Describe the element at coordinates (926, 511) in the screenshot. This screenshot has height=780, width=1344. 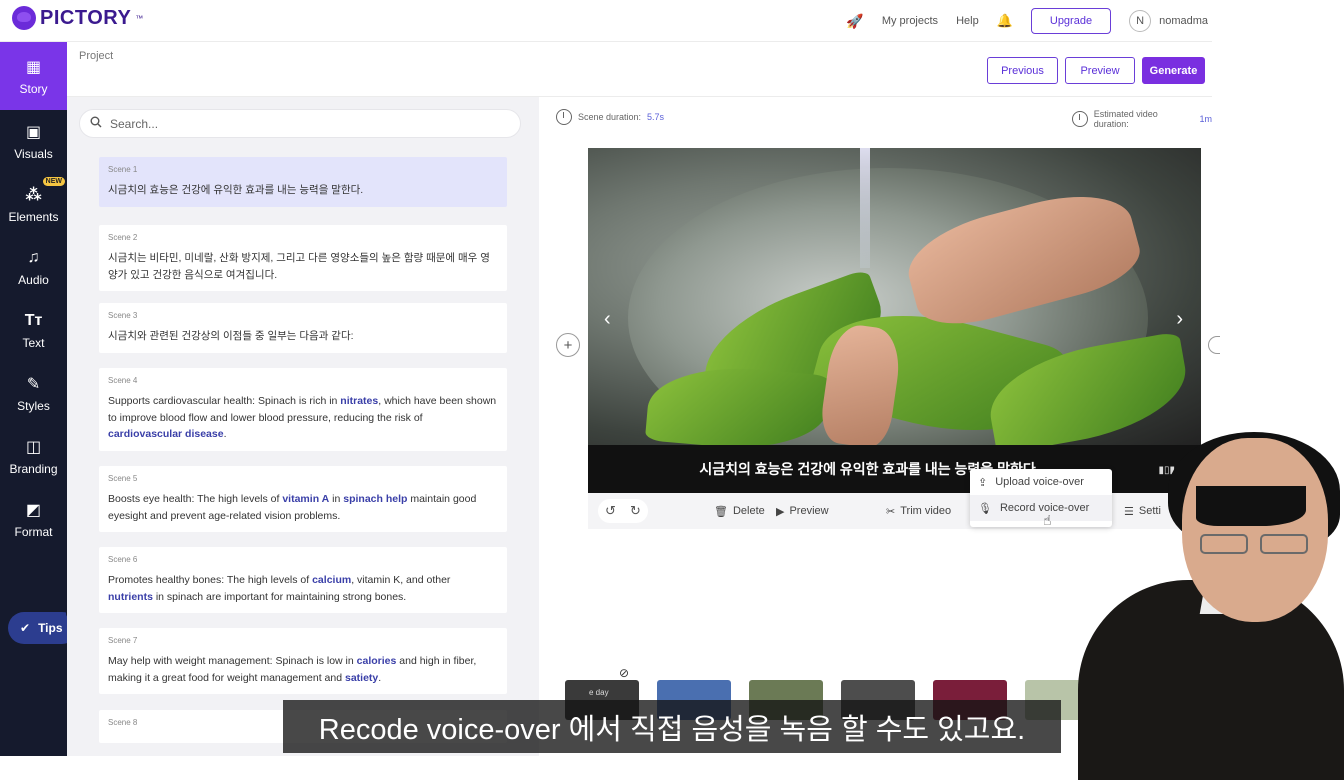
I see `trim-video-label: Trim video` at that location.